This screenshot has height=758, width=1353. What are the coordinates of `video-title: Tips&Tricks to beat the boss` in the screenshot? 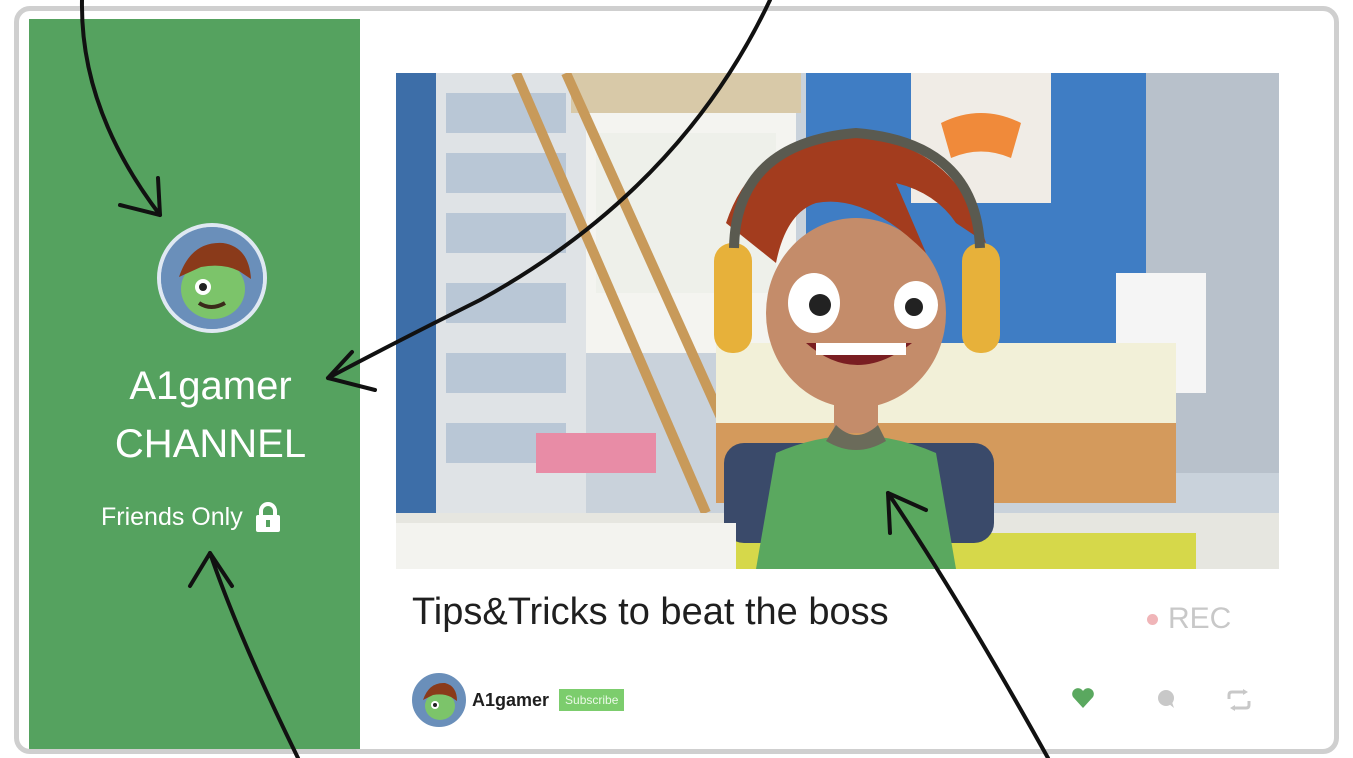 It's located at (650, 612).